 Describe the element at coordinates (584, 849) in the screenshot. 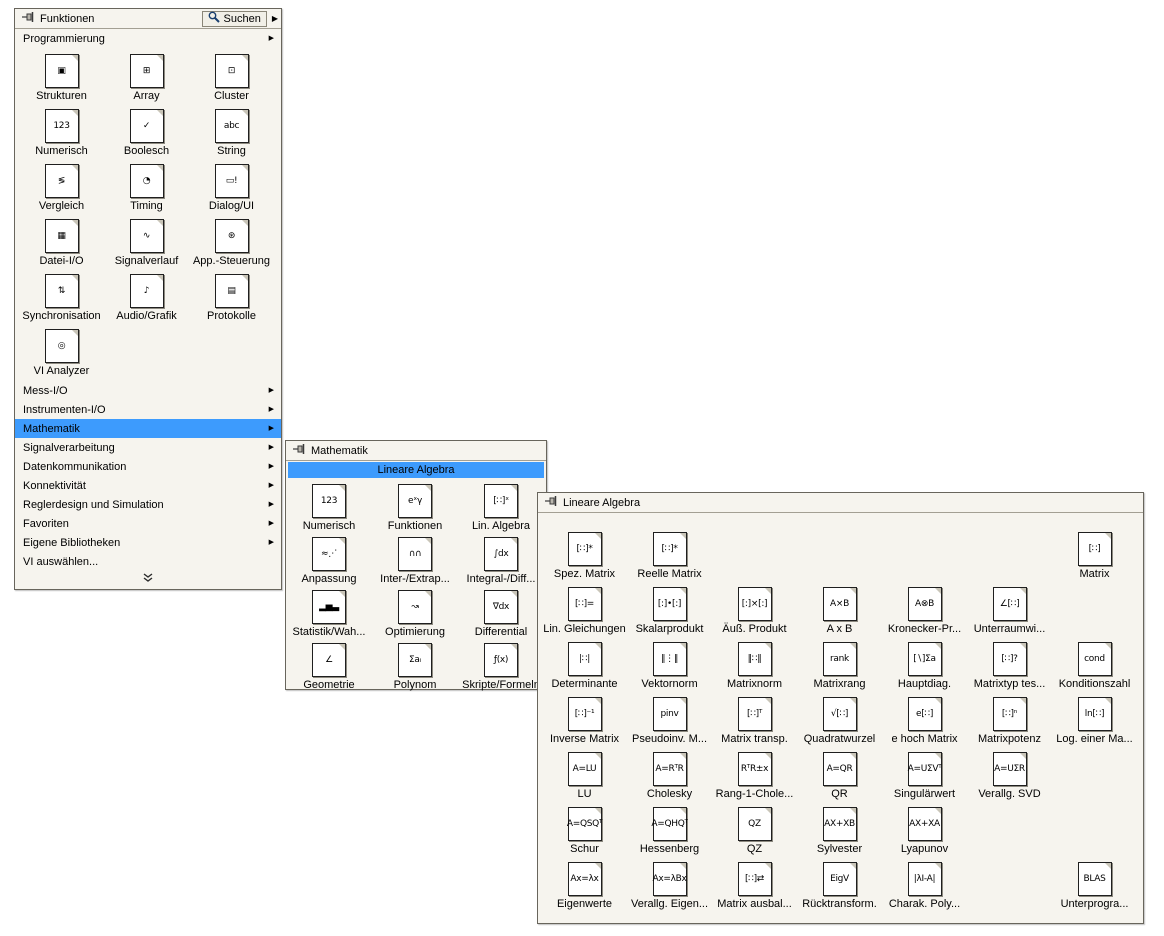

I see `palette-item-label: Schur` at that location.